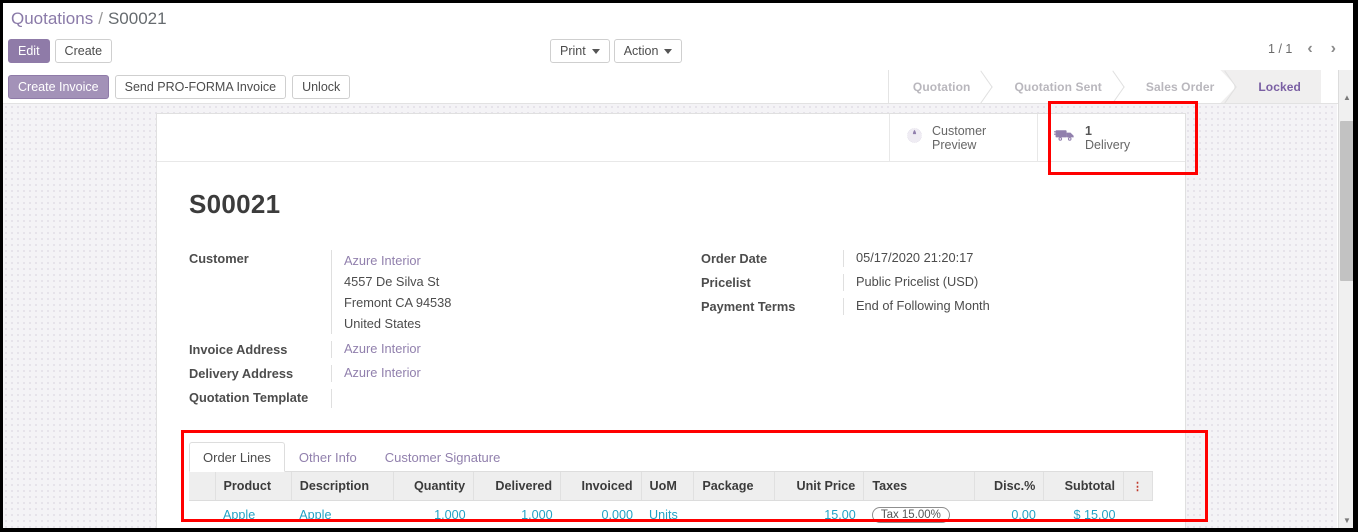 This screenshot has width=1358, height=532. I want to click on tax-badge: Tax 15.00%, so click(910, 515).